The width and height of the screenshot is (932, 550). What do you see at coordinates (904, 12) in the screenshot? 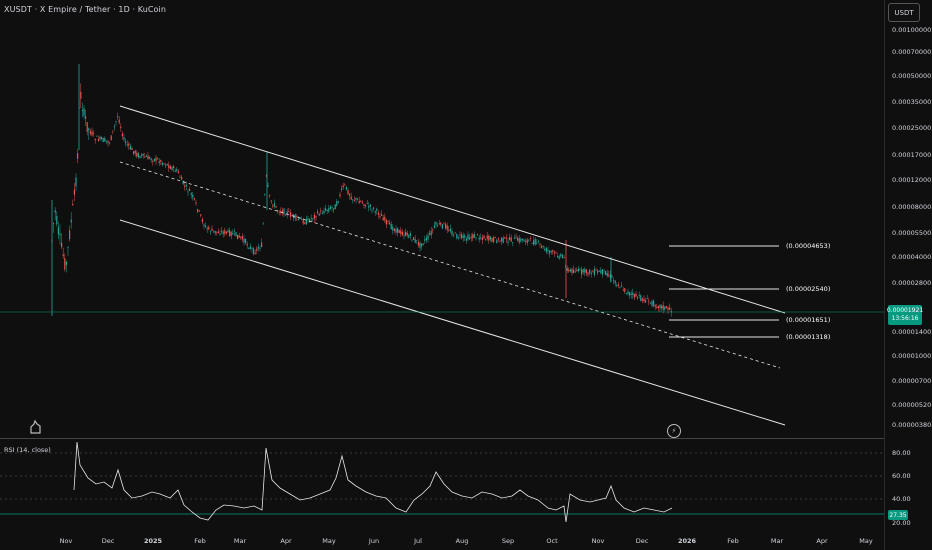
I see `currency-button: USDT` at bounding box center [904, 12].